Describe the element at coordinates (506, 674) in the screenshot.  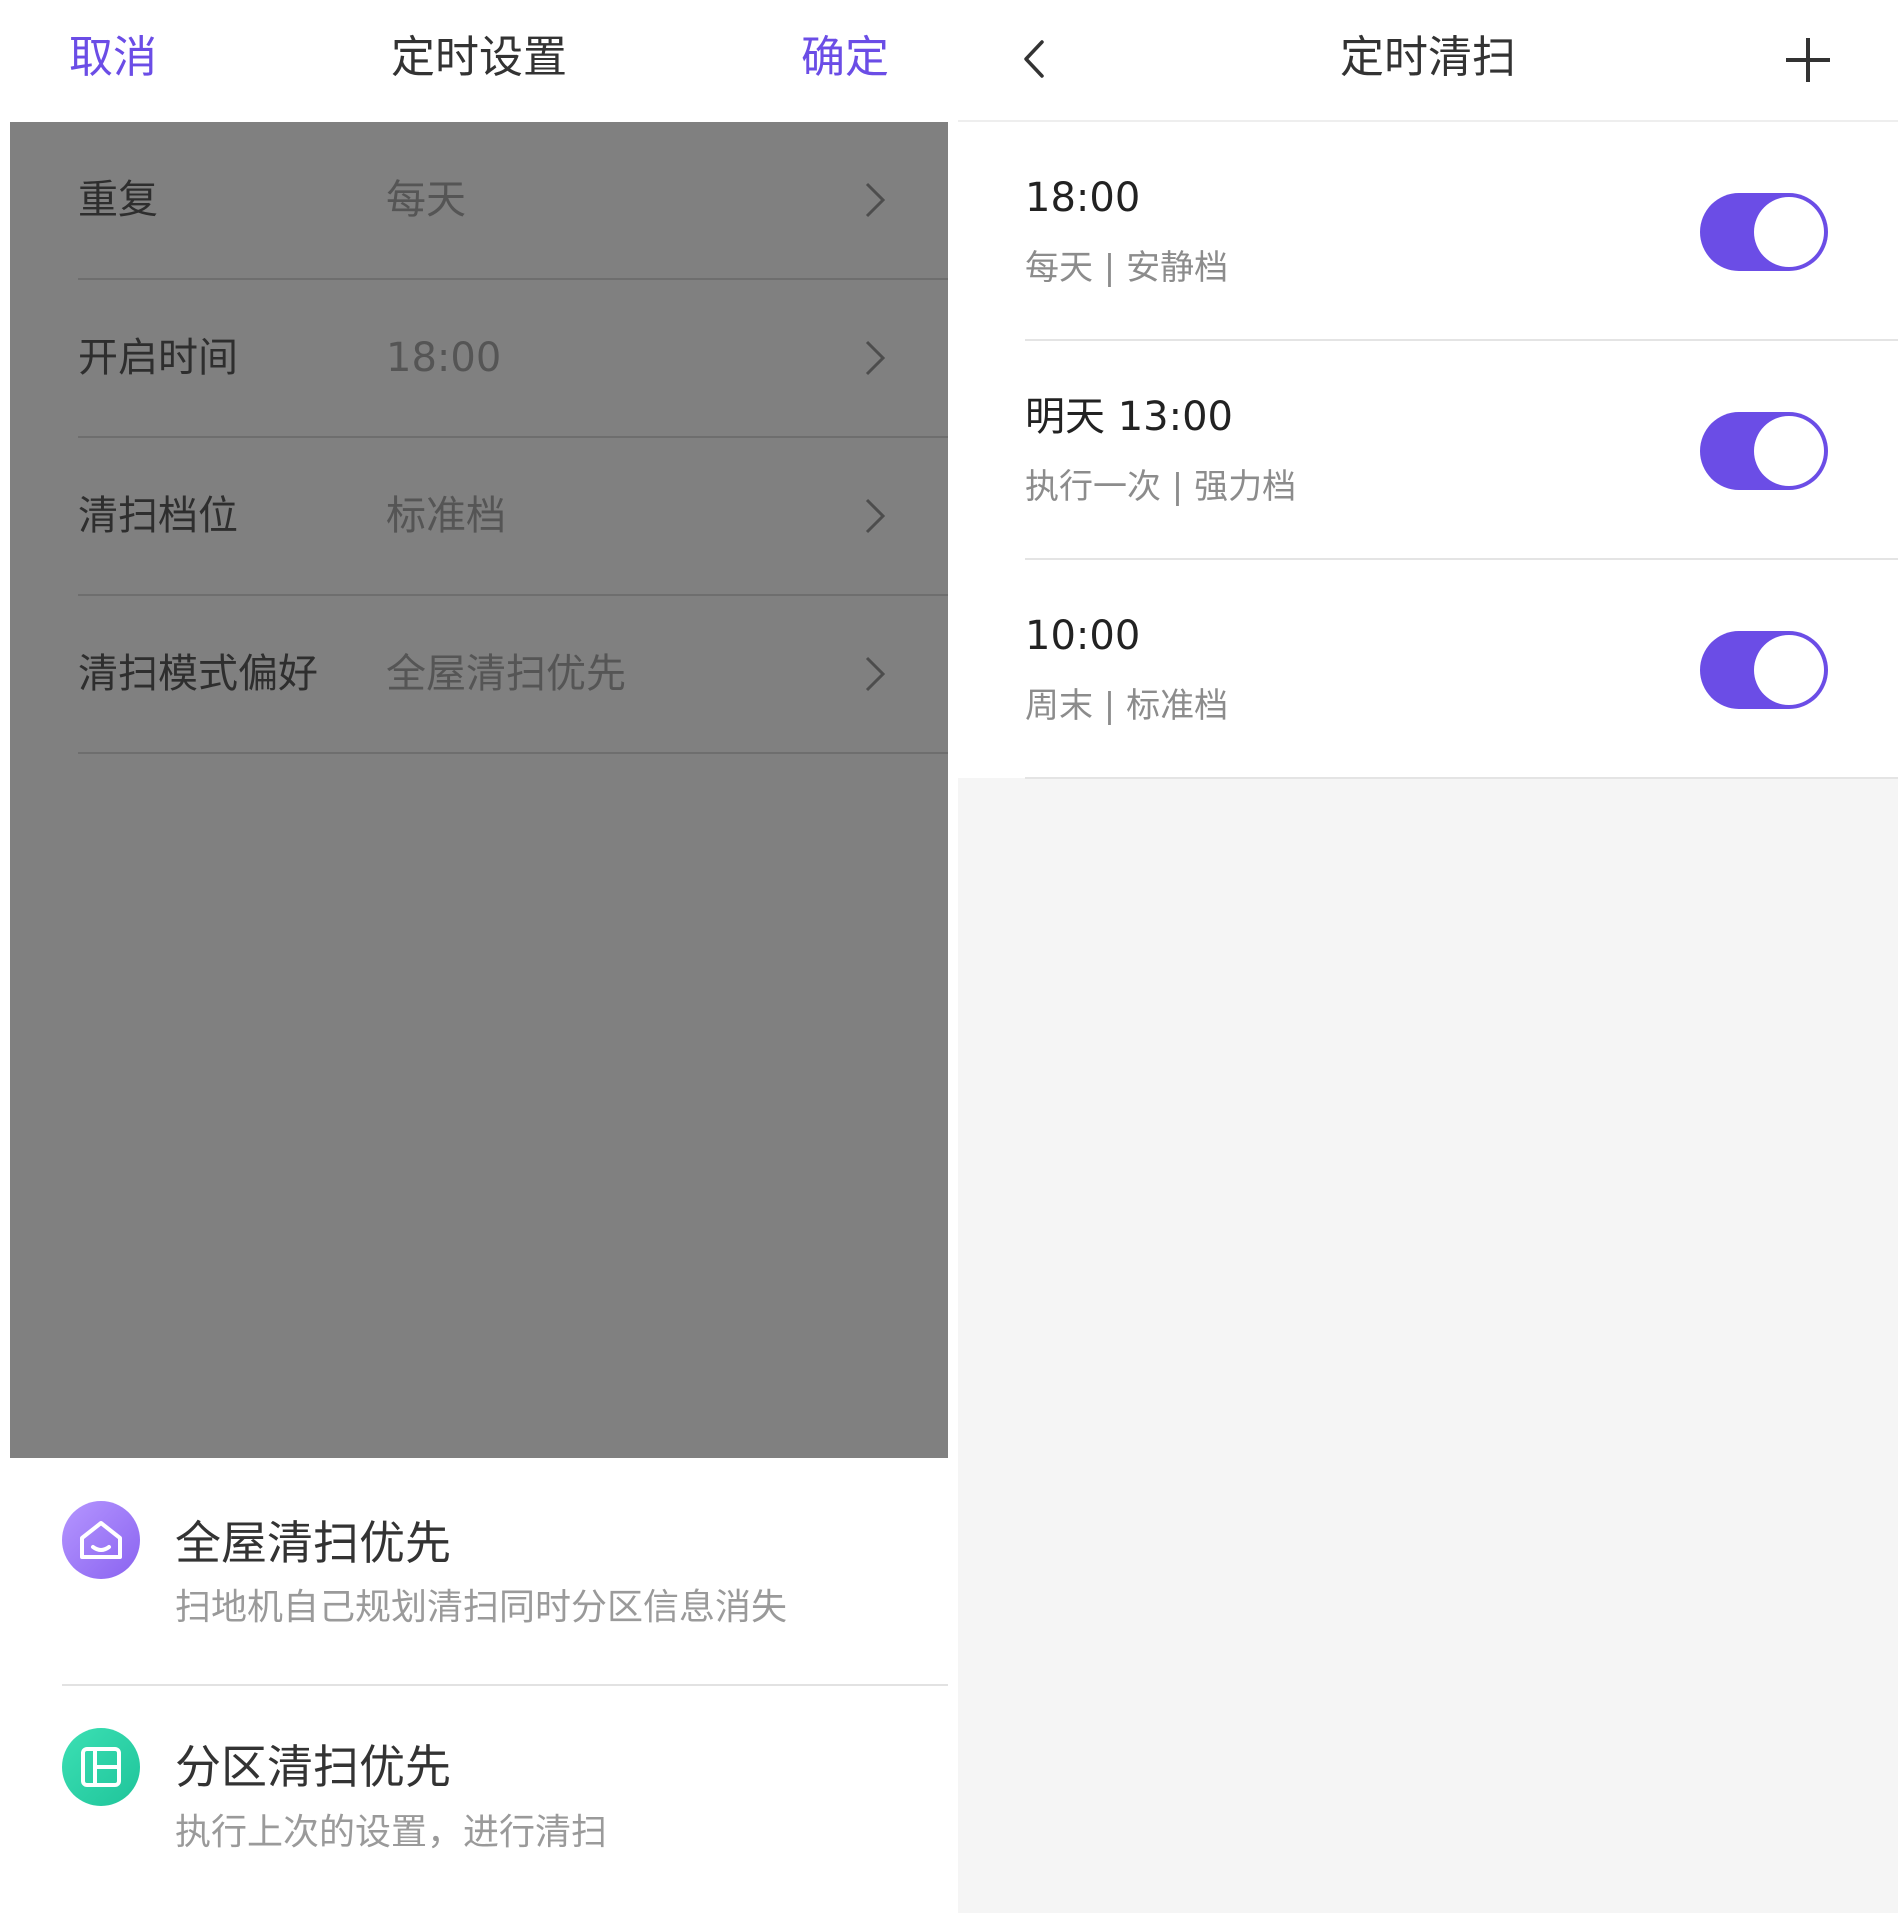
I see `setting-value: 全屋清扫优先` at that location.